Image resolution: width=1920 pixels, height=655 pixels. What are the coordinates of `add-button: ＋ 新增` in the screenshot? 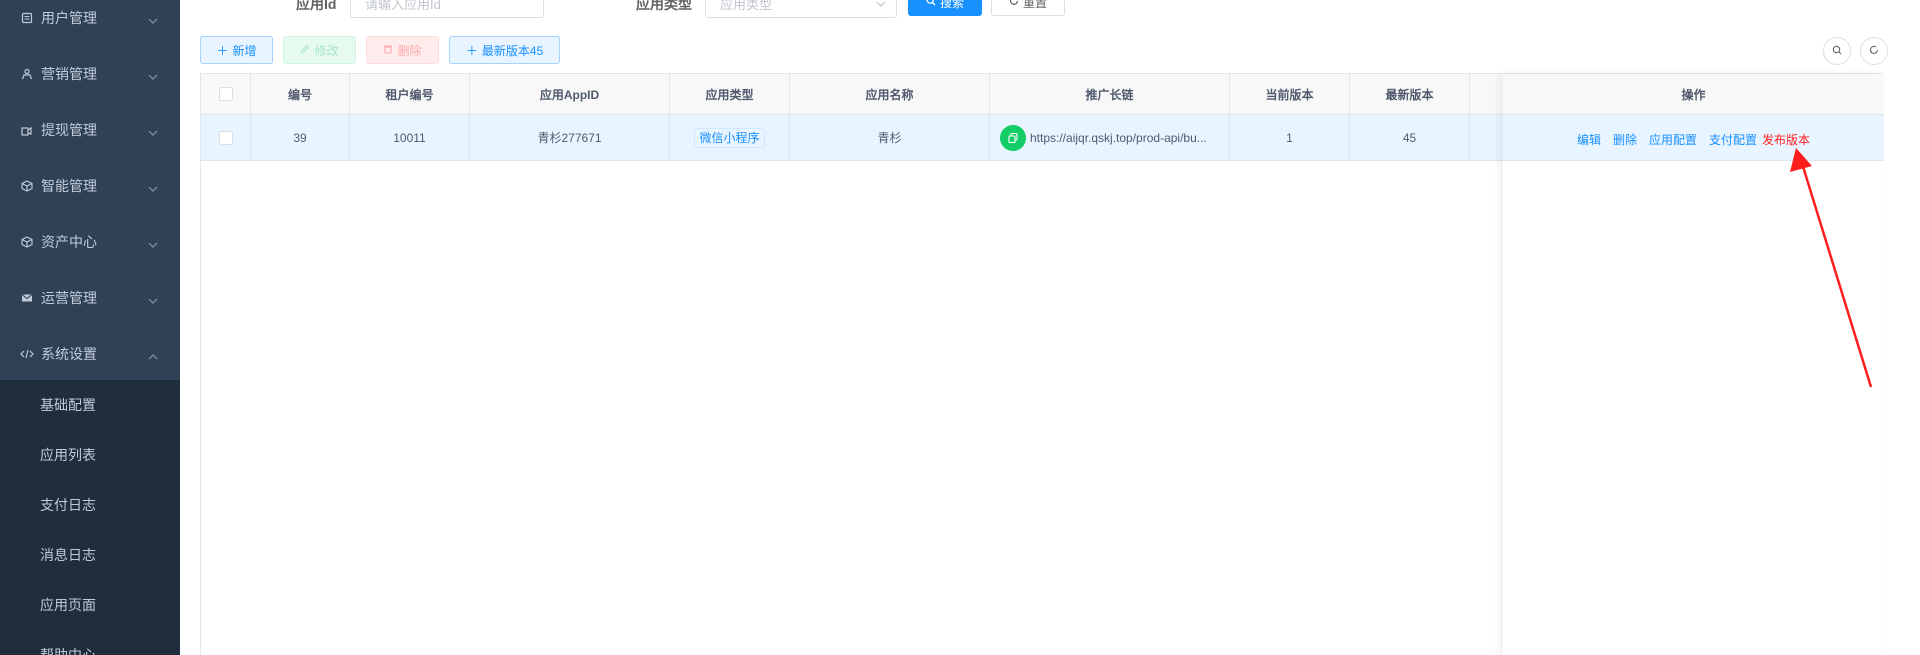 It's located at (236, 50).